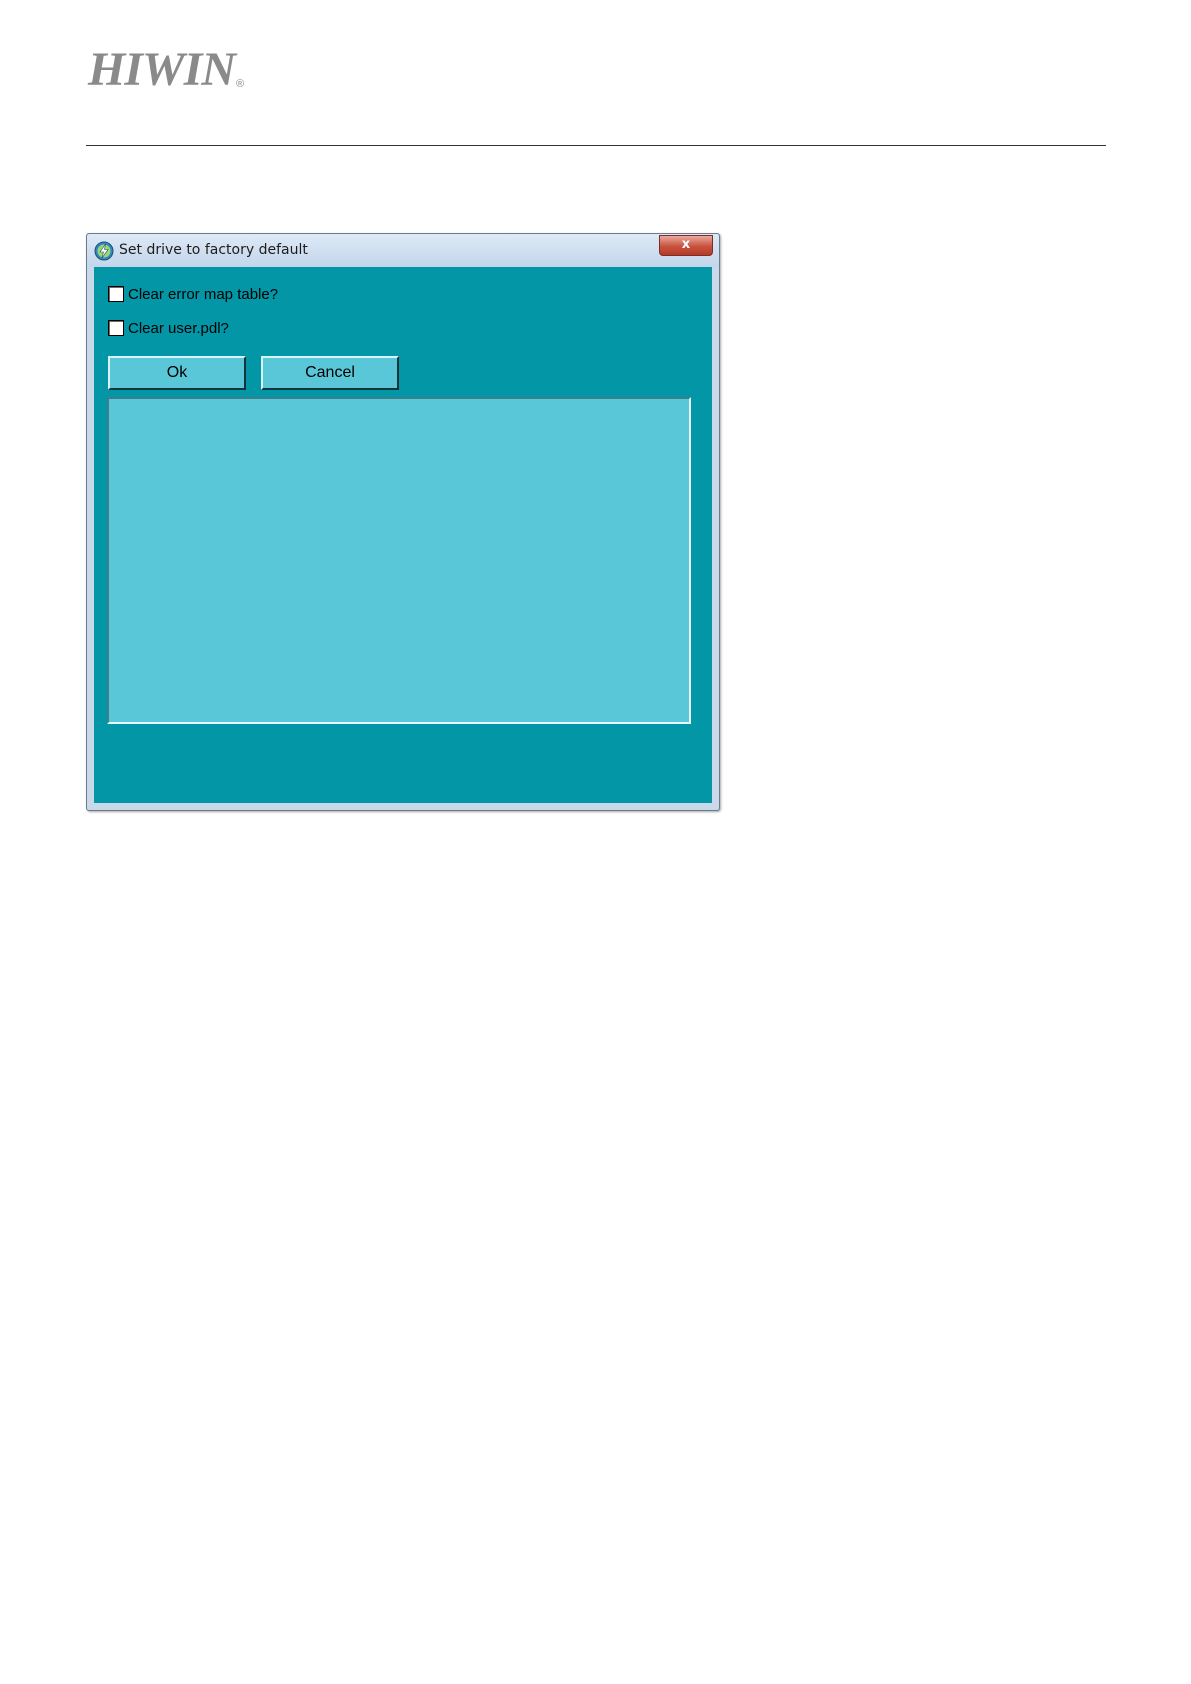  I want to click on close-button: x, so click(686, 245).